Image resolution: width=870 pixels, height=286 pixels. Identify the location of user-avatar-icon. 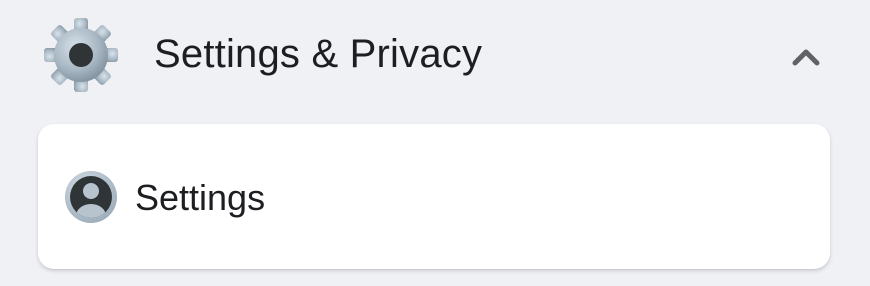
(91, 197).